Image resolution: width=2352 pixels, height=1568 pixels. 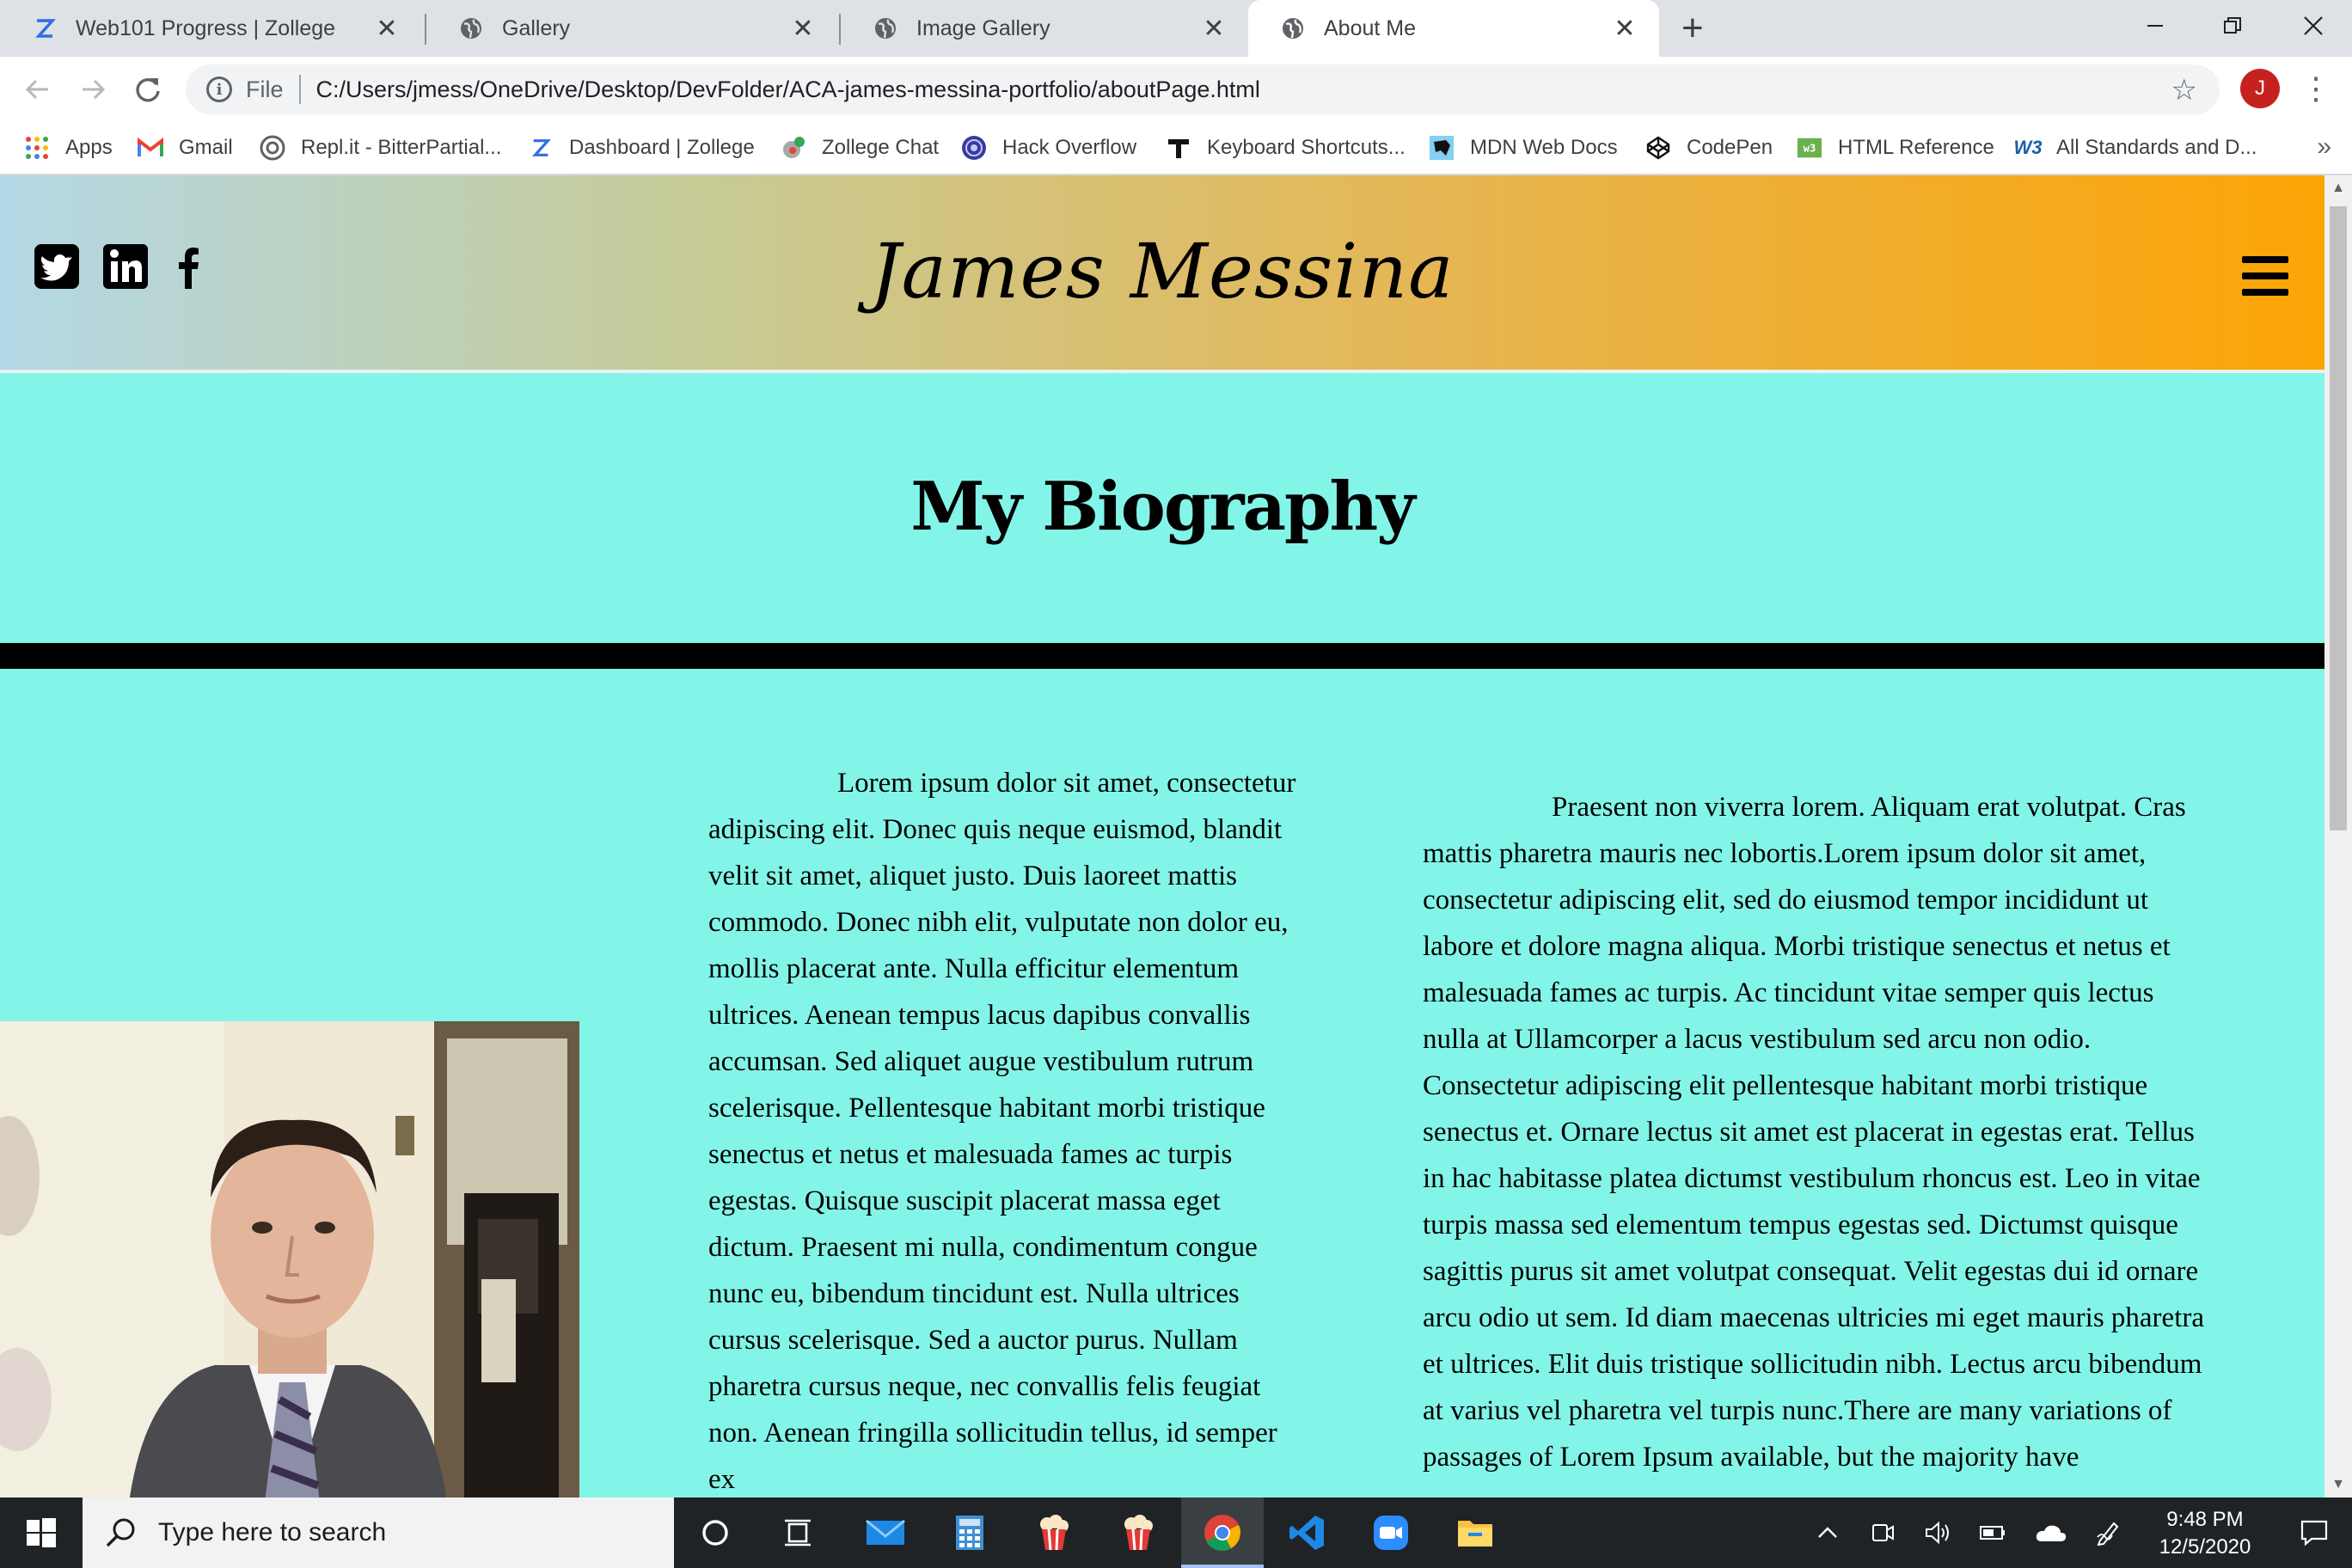 I want to click on tab-gallery: Gallery ✕, so click(x=631, y=28).